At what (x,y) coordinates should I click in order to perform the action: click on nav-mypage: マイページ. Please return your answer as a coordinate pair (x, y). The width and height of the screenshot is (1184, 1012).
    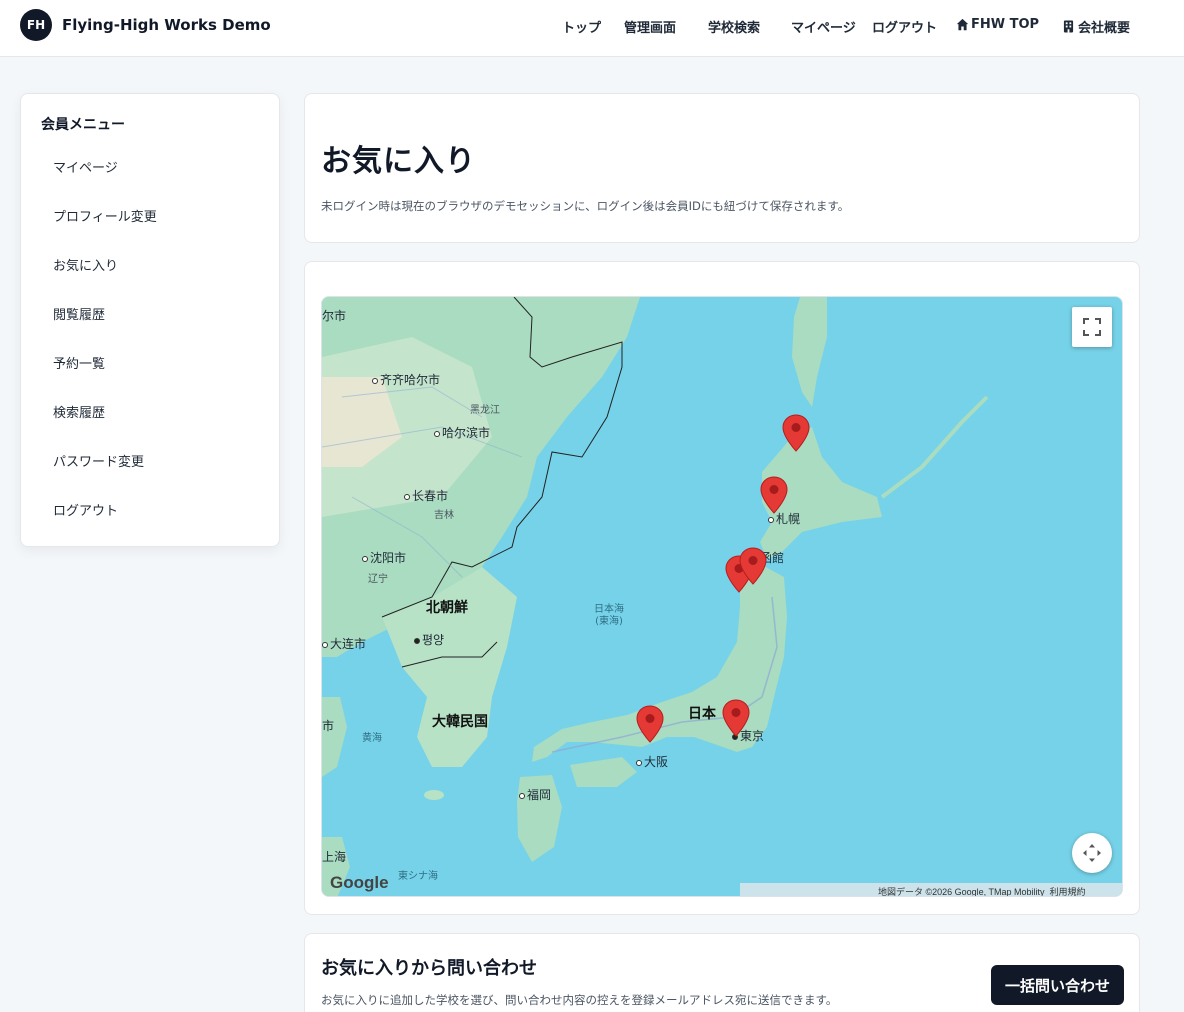
    Looking at the image, I should click on (823, 26).